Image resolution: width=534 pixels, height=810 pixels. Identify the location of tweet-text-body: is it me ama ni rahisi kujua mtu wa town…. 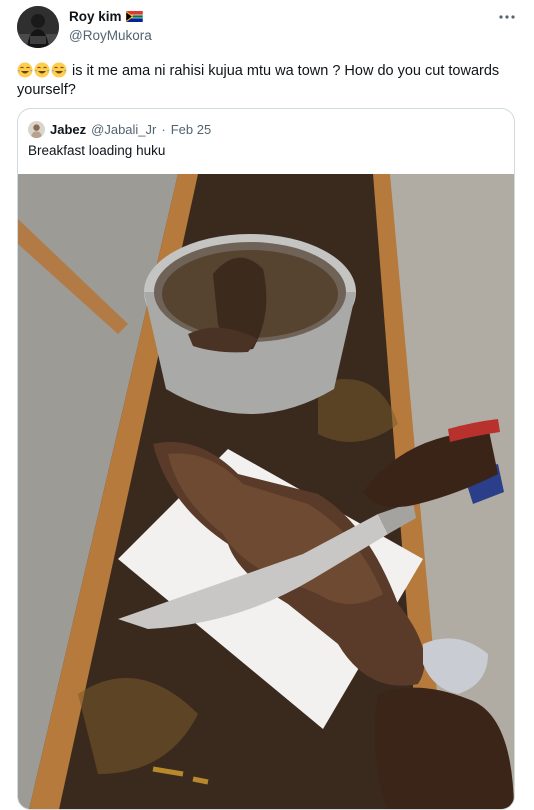
(258, 80).